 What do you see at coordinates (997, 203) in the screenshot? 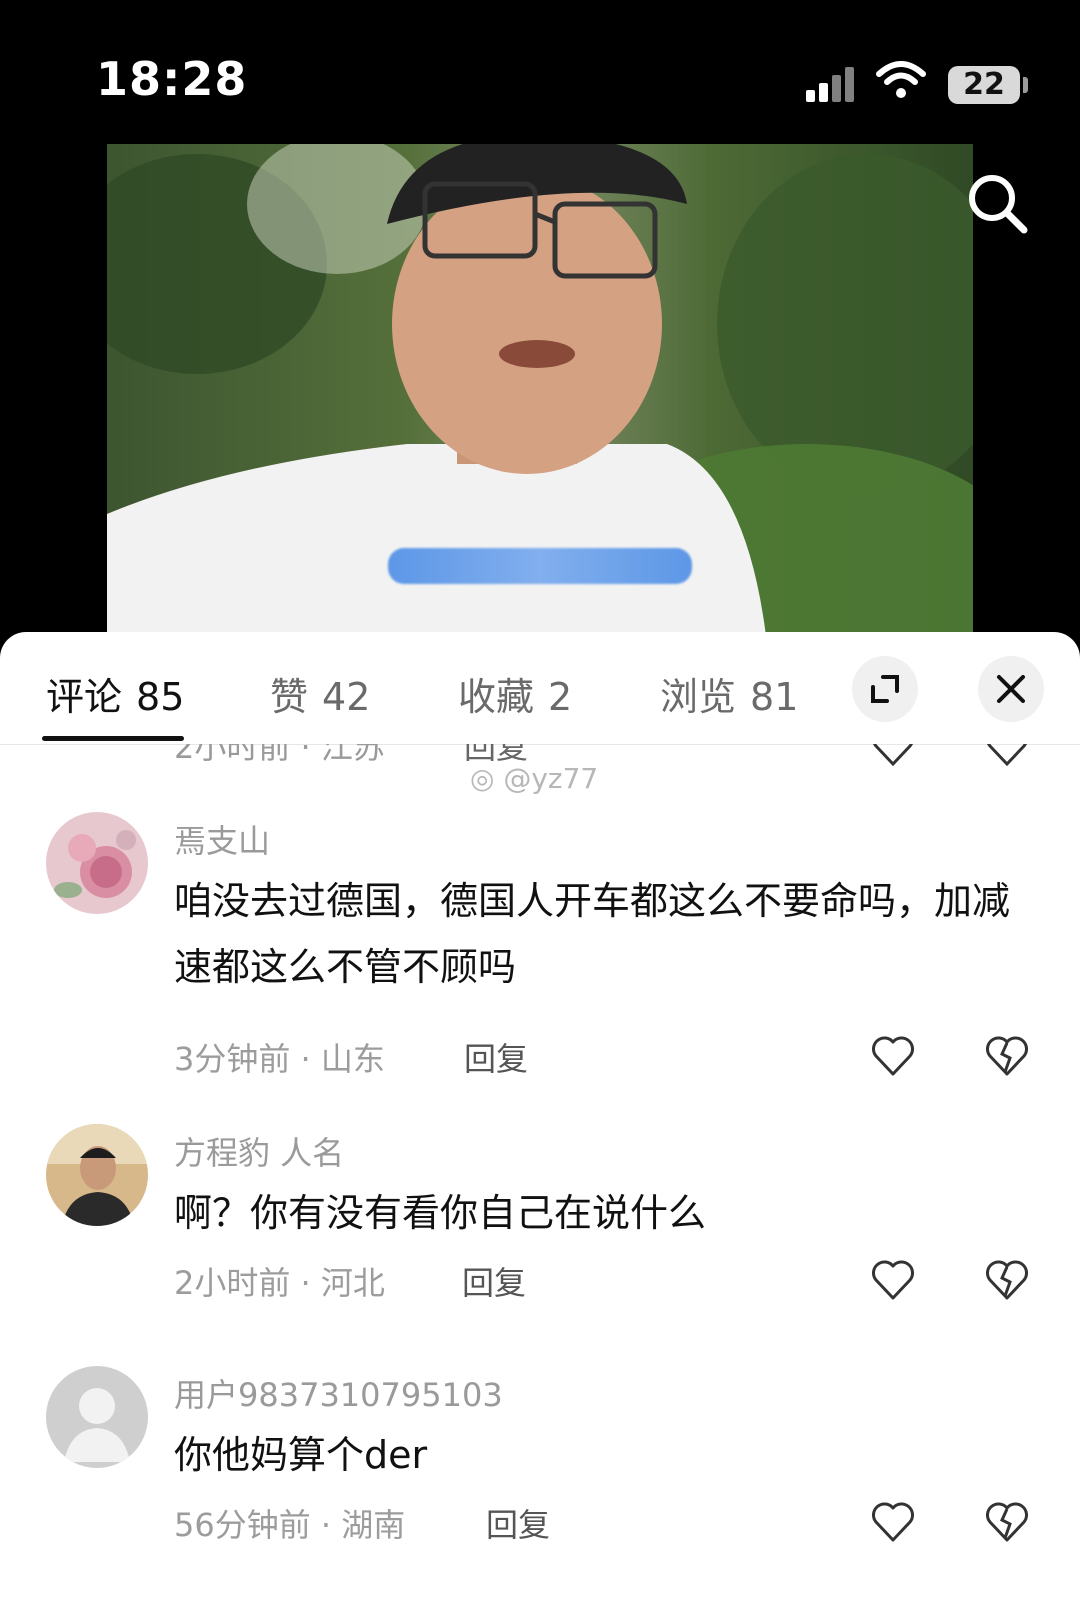
I see `search-icon` at bounding box center [997, 203].